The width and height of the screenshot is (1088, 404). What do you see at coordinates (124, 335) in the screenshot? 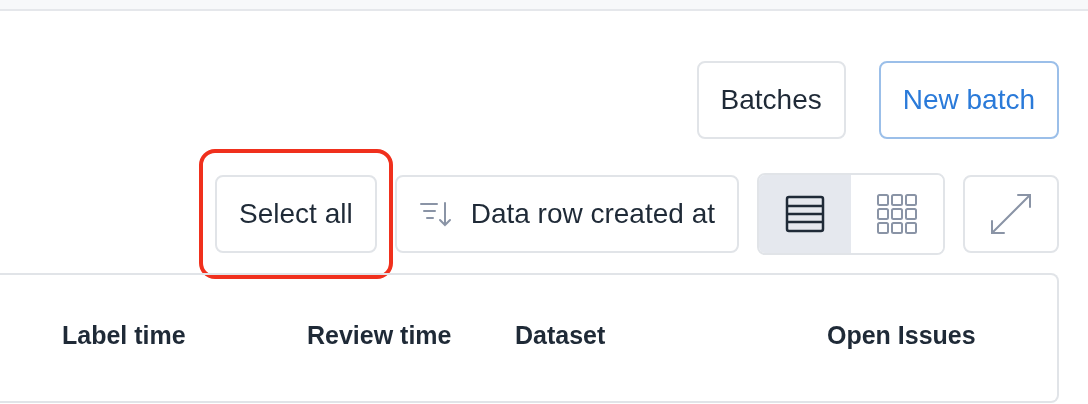
I see `column-header: Label time` at bounding box center [124, 335].